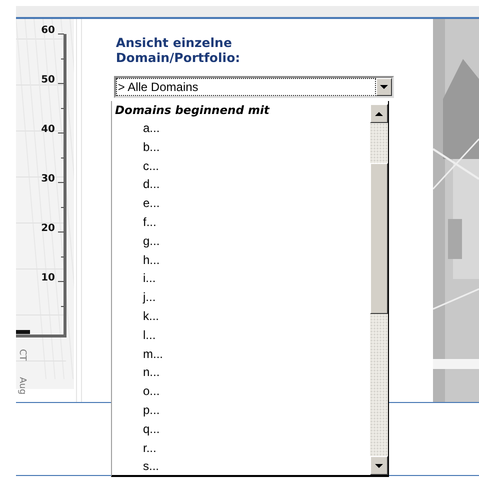  Describe the element at coordinates (379, 113) in the screenshot. I see `scroll-up-button` at that location.